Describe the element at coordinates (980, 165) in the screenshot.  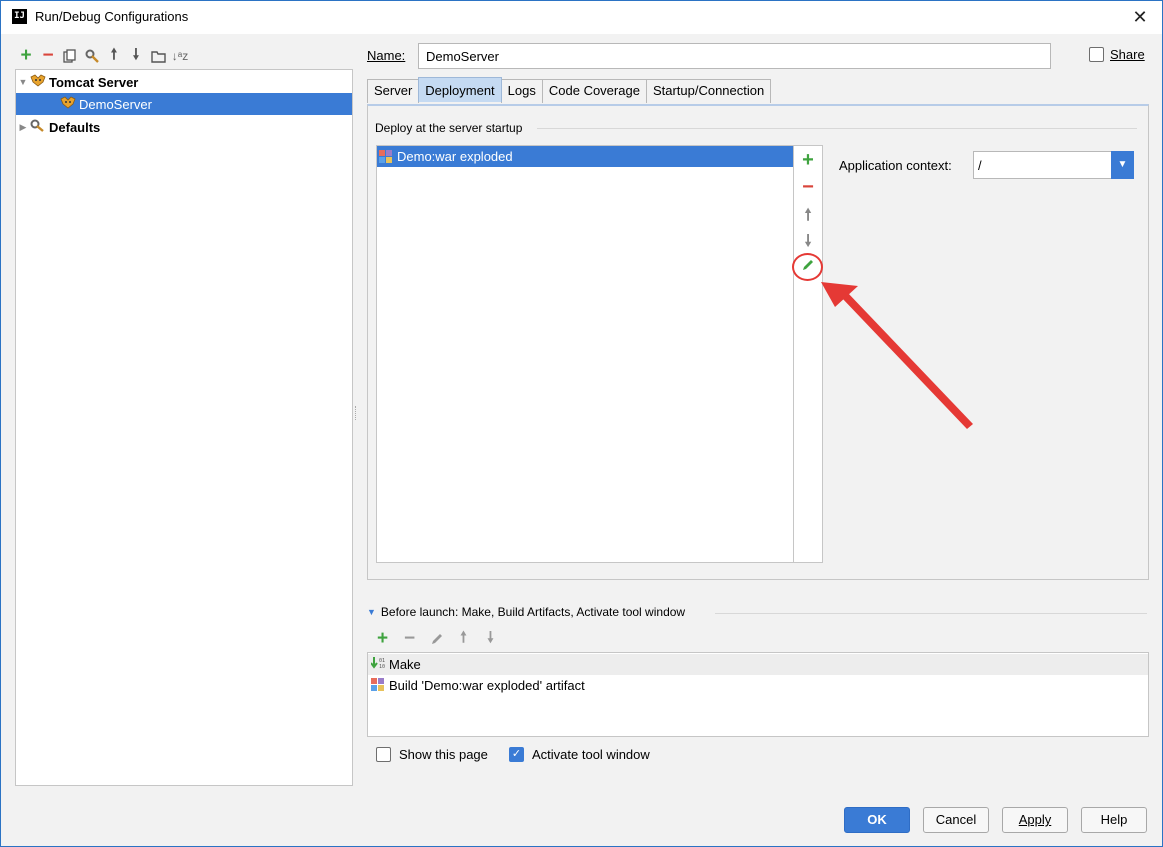
I see `application-context-value: /` at that location.